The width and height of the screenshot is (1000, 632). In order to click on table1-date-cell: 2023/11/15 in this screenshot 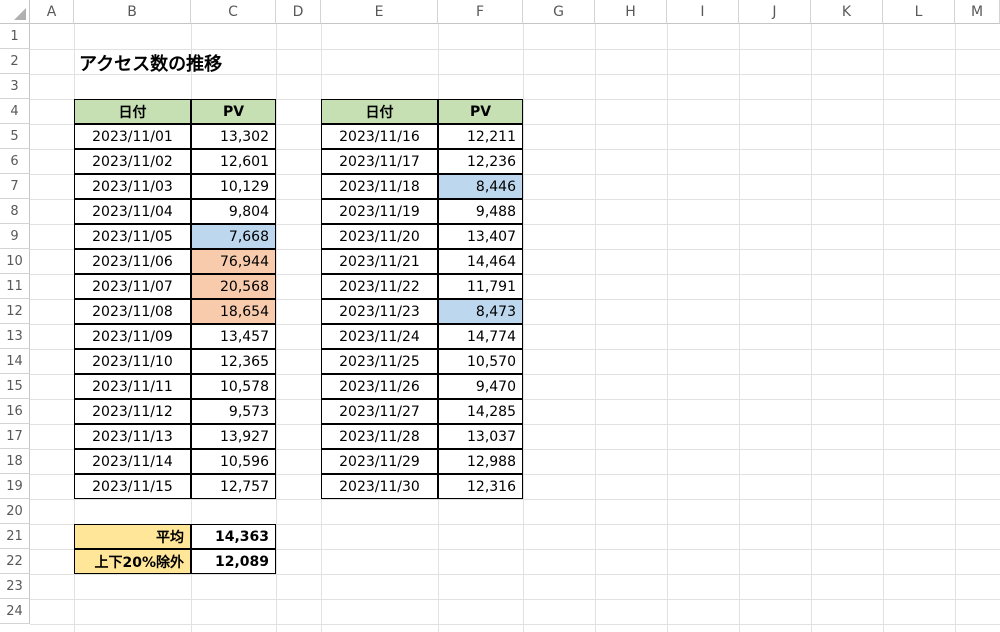, I will do `click(132, 486)`.